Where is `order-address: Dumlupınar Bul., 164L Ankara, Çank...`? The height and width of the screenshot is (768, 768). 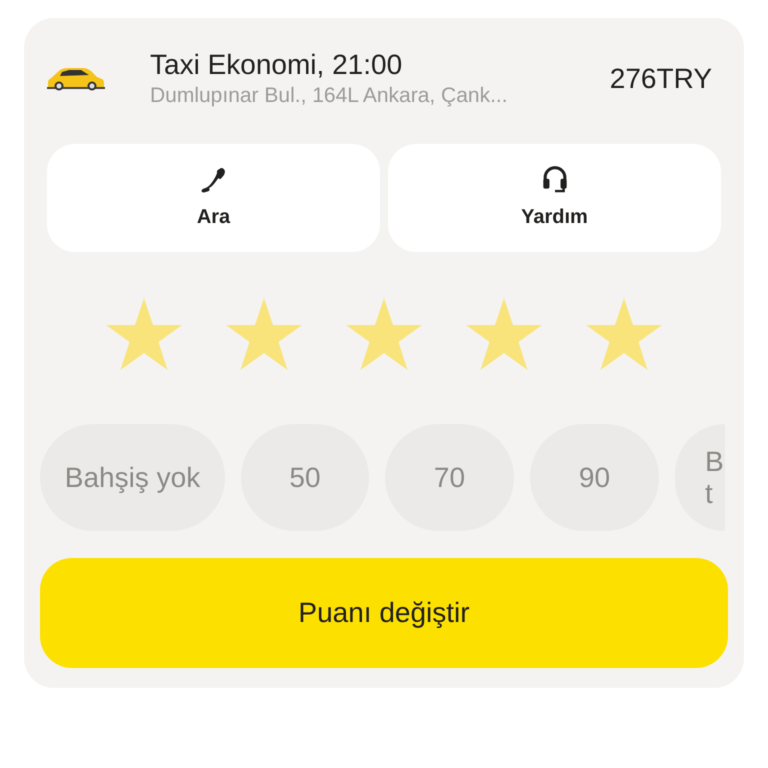 order-address: Dumlupınar Bul., 164L Ankara, Çank... is located at coordinates (329, 96).